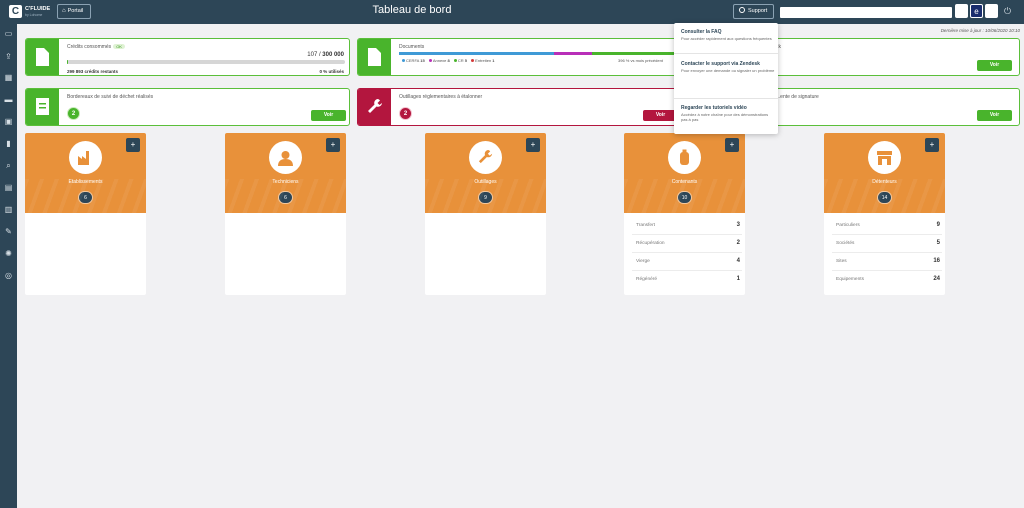 Image resolution: width=1024 pixels, height=508 pixels. I want to click on row-label: Particuliers, so click(848, 225).